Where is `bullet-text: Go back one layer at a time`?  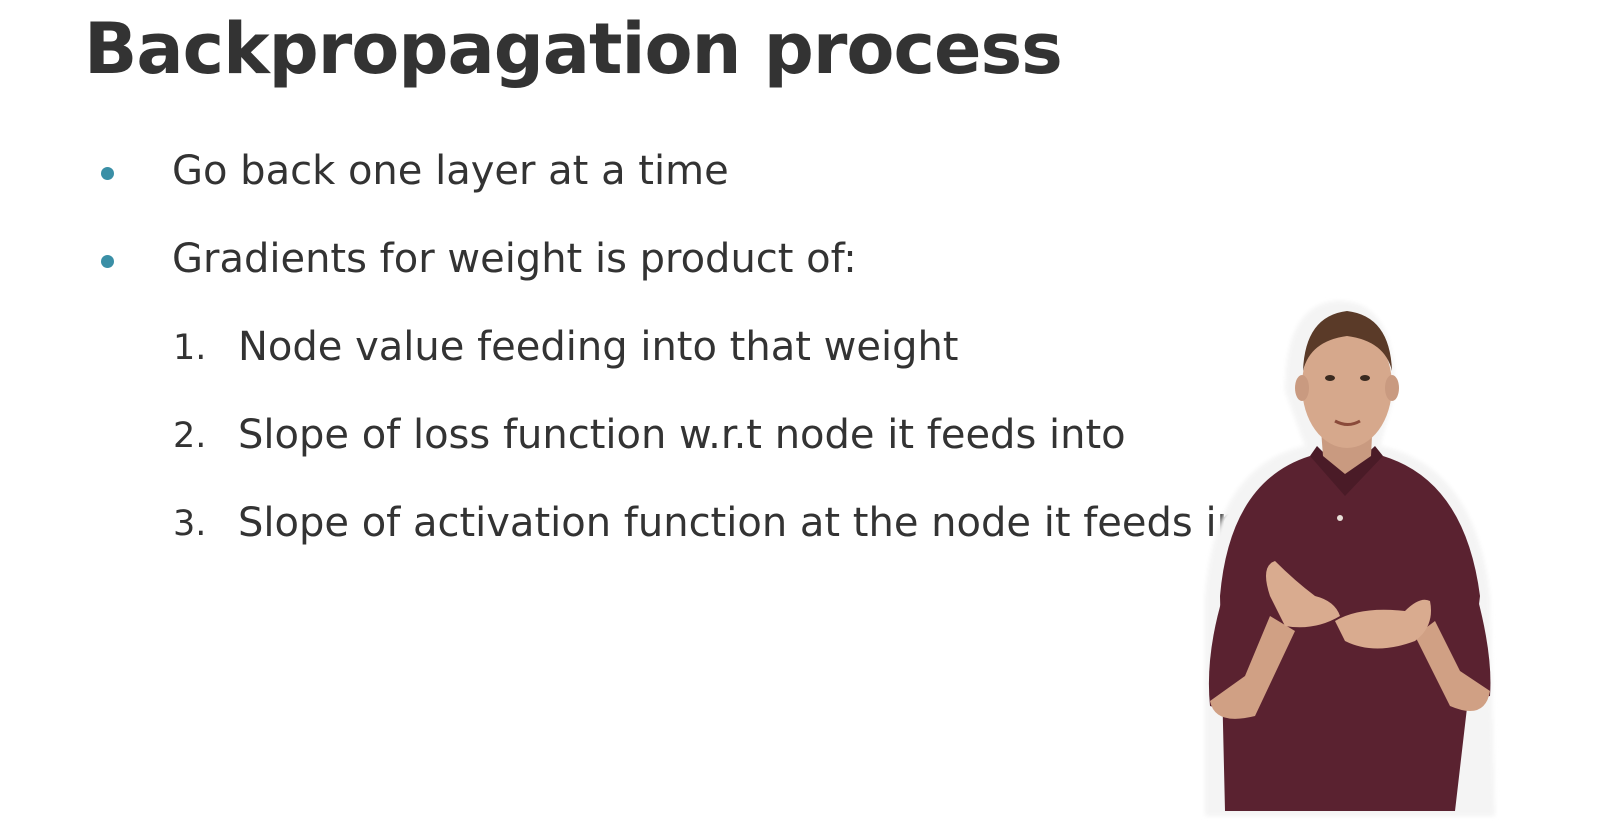 bullet-text: Go back one layer at a time is located at coordinates (450, 171).